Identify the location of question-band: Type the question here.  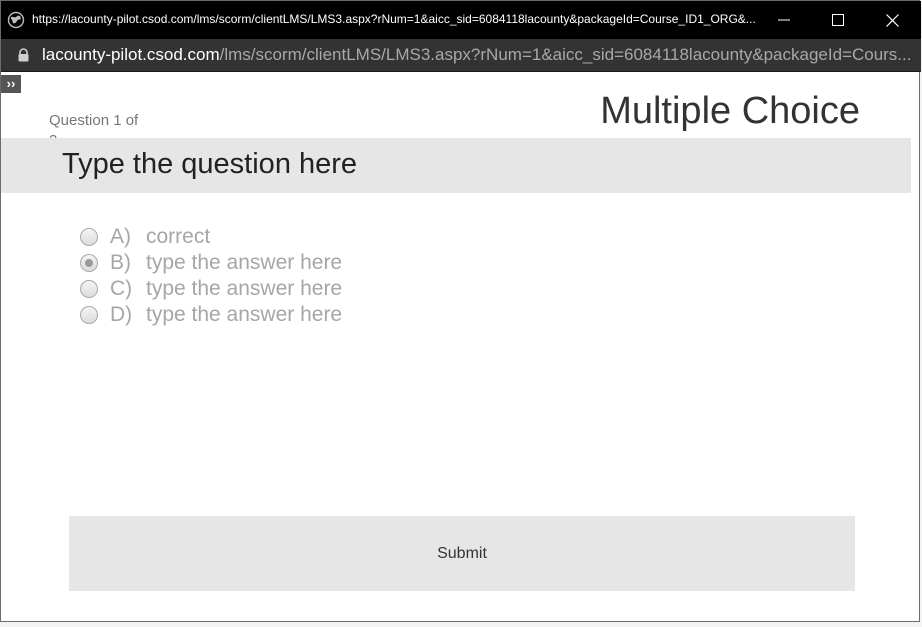
(456, 165).